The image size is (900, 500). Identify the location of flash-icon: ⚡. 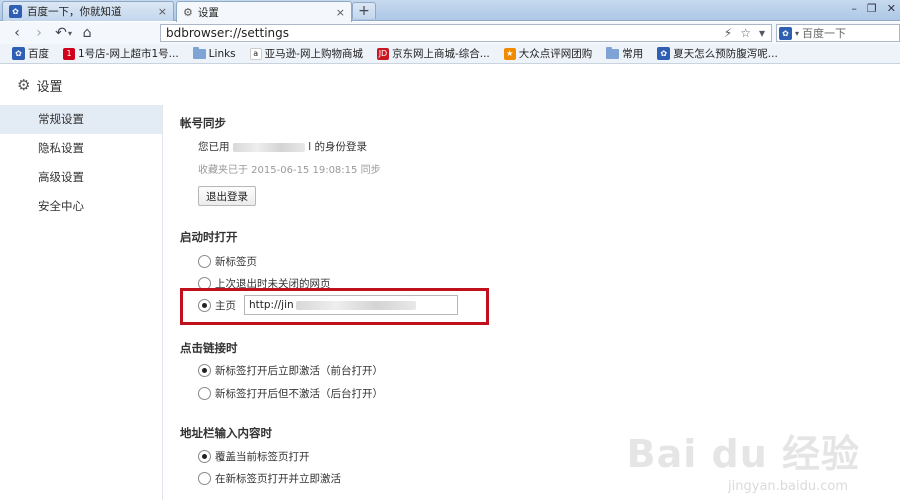
(728, 33).